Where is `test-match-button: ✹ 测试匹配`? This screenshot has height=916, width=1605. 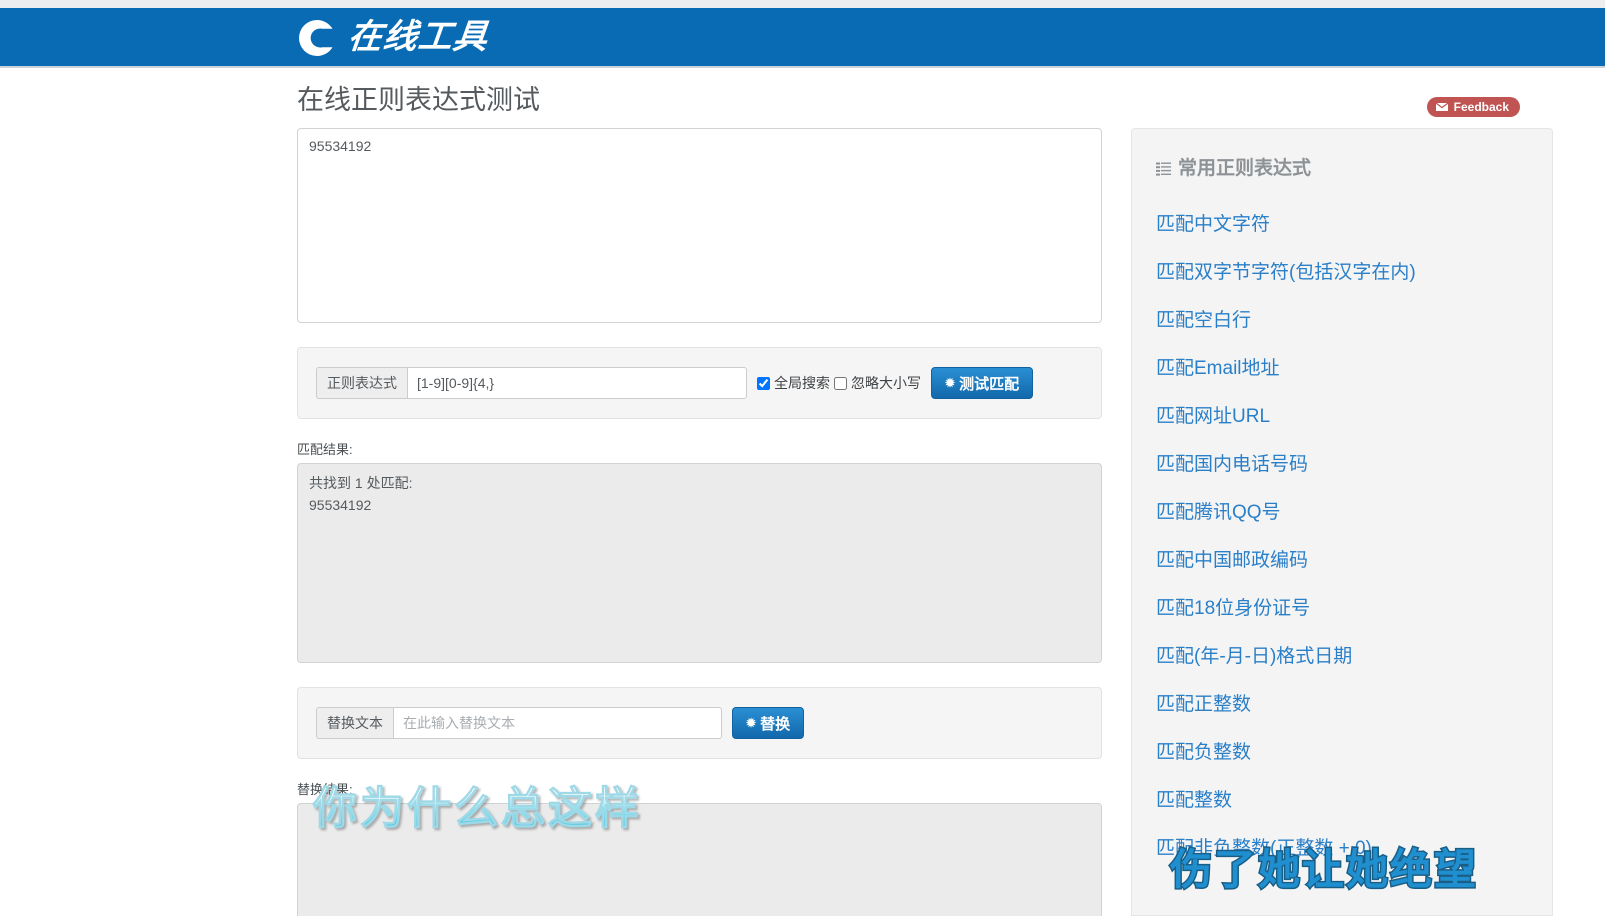 test-match-button: ✹ 测试匹配 is located at coordinates (982, 383).